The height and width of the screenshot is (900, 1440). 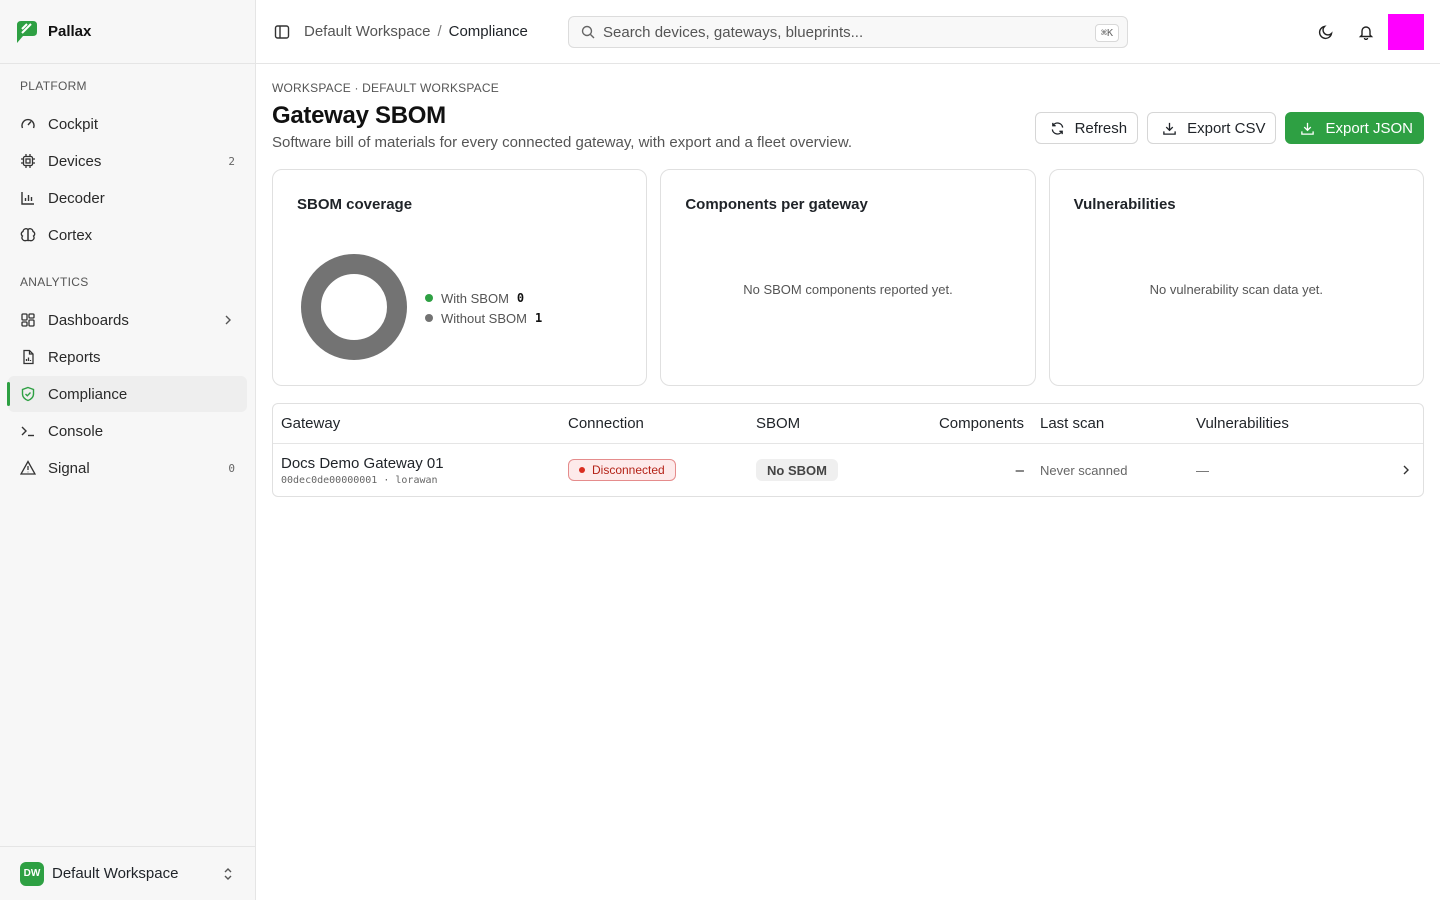 What do you see at coordinates (823, 423) in the screenshot?
I see `column-header-sbom: SBOM` at bounding box center [823, 423].